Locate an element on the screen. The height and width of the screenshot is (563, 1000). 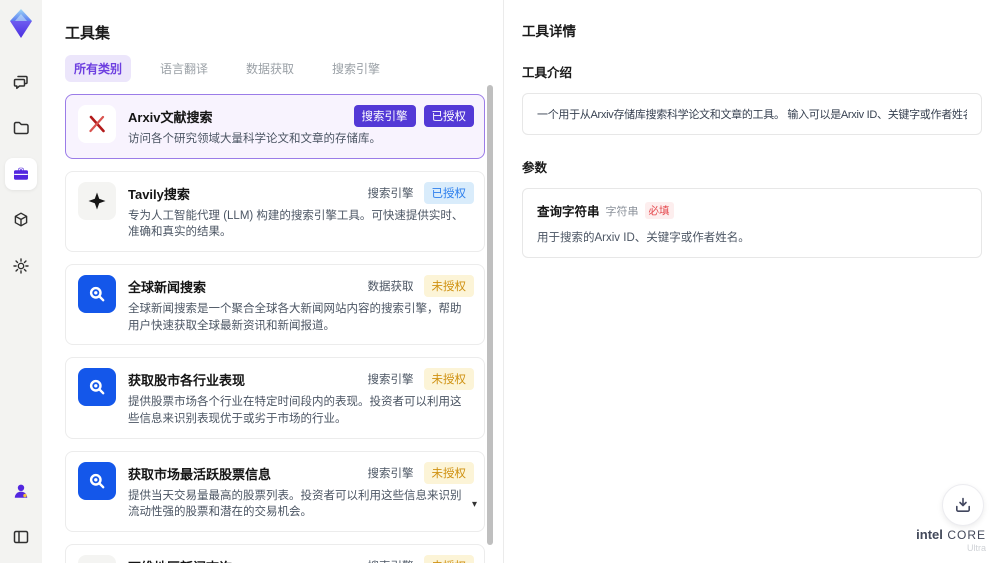
tool-card: 万维地区新闻查询查询具体行政区划内的新闻，快速了解各地新闻动搜索引擎未授权 is located at coordinates (275, 553).